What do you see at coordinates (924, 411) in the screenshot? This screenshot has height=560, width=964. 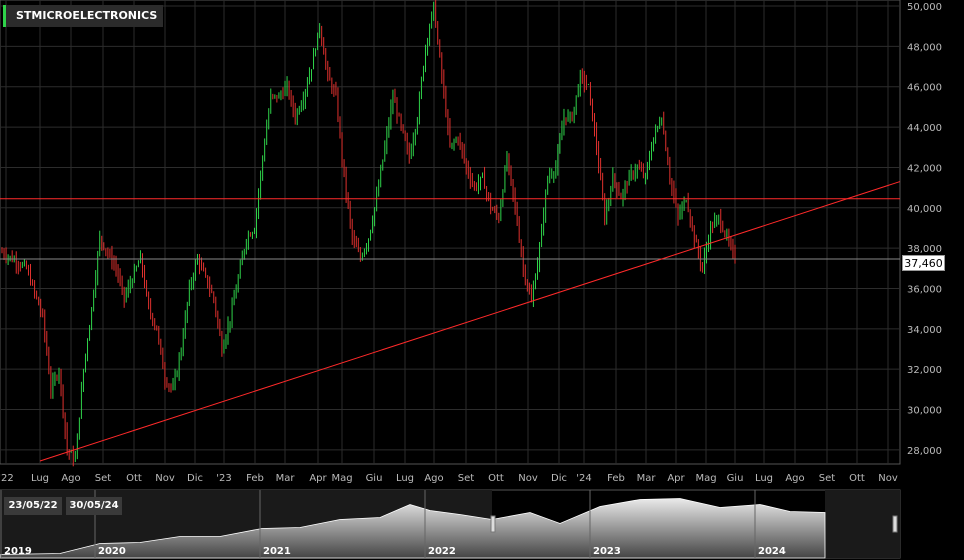 I see `y-tick-label: 30,000` at bounding box center [924, 411].